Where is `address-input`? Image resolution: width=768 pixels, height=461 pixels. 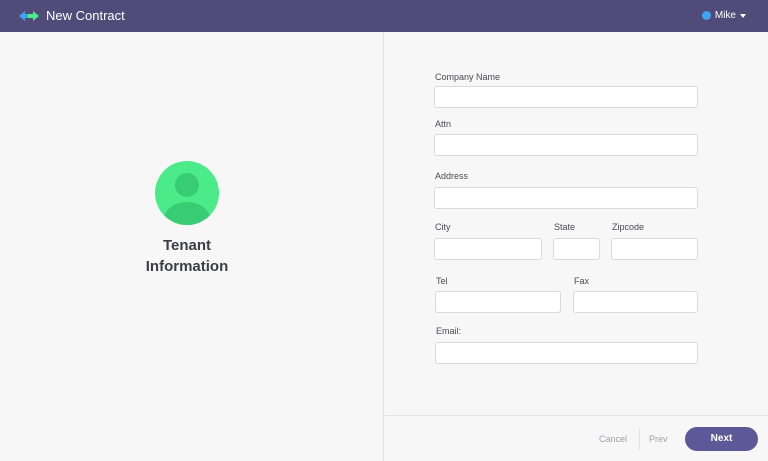
address-input is located at coordinates (566, 198).